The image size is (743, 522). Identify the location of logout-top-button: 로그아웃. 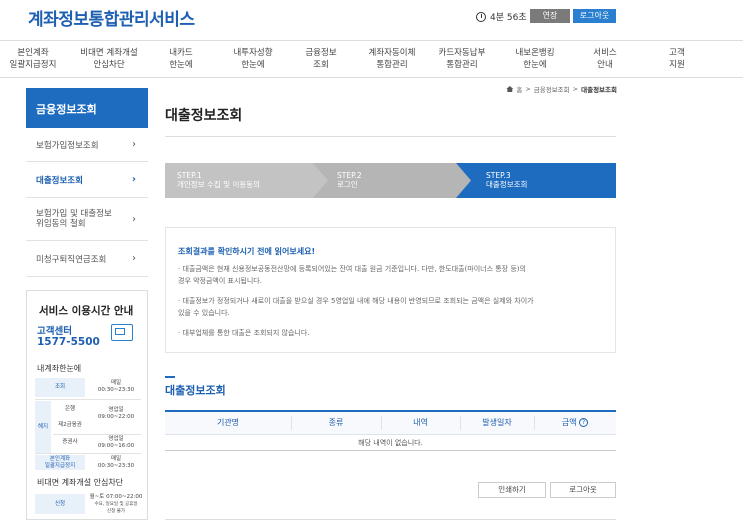
(594, 16).